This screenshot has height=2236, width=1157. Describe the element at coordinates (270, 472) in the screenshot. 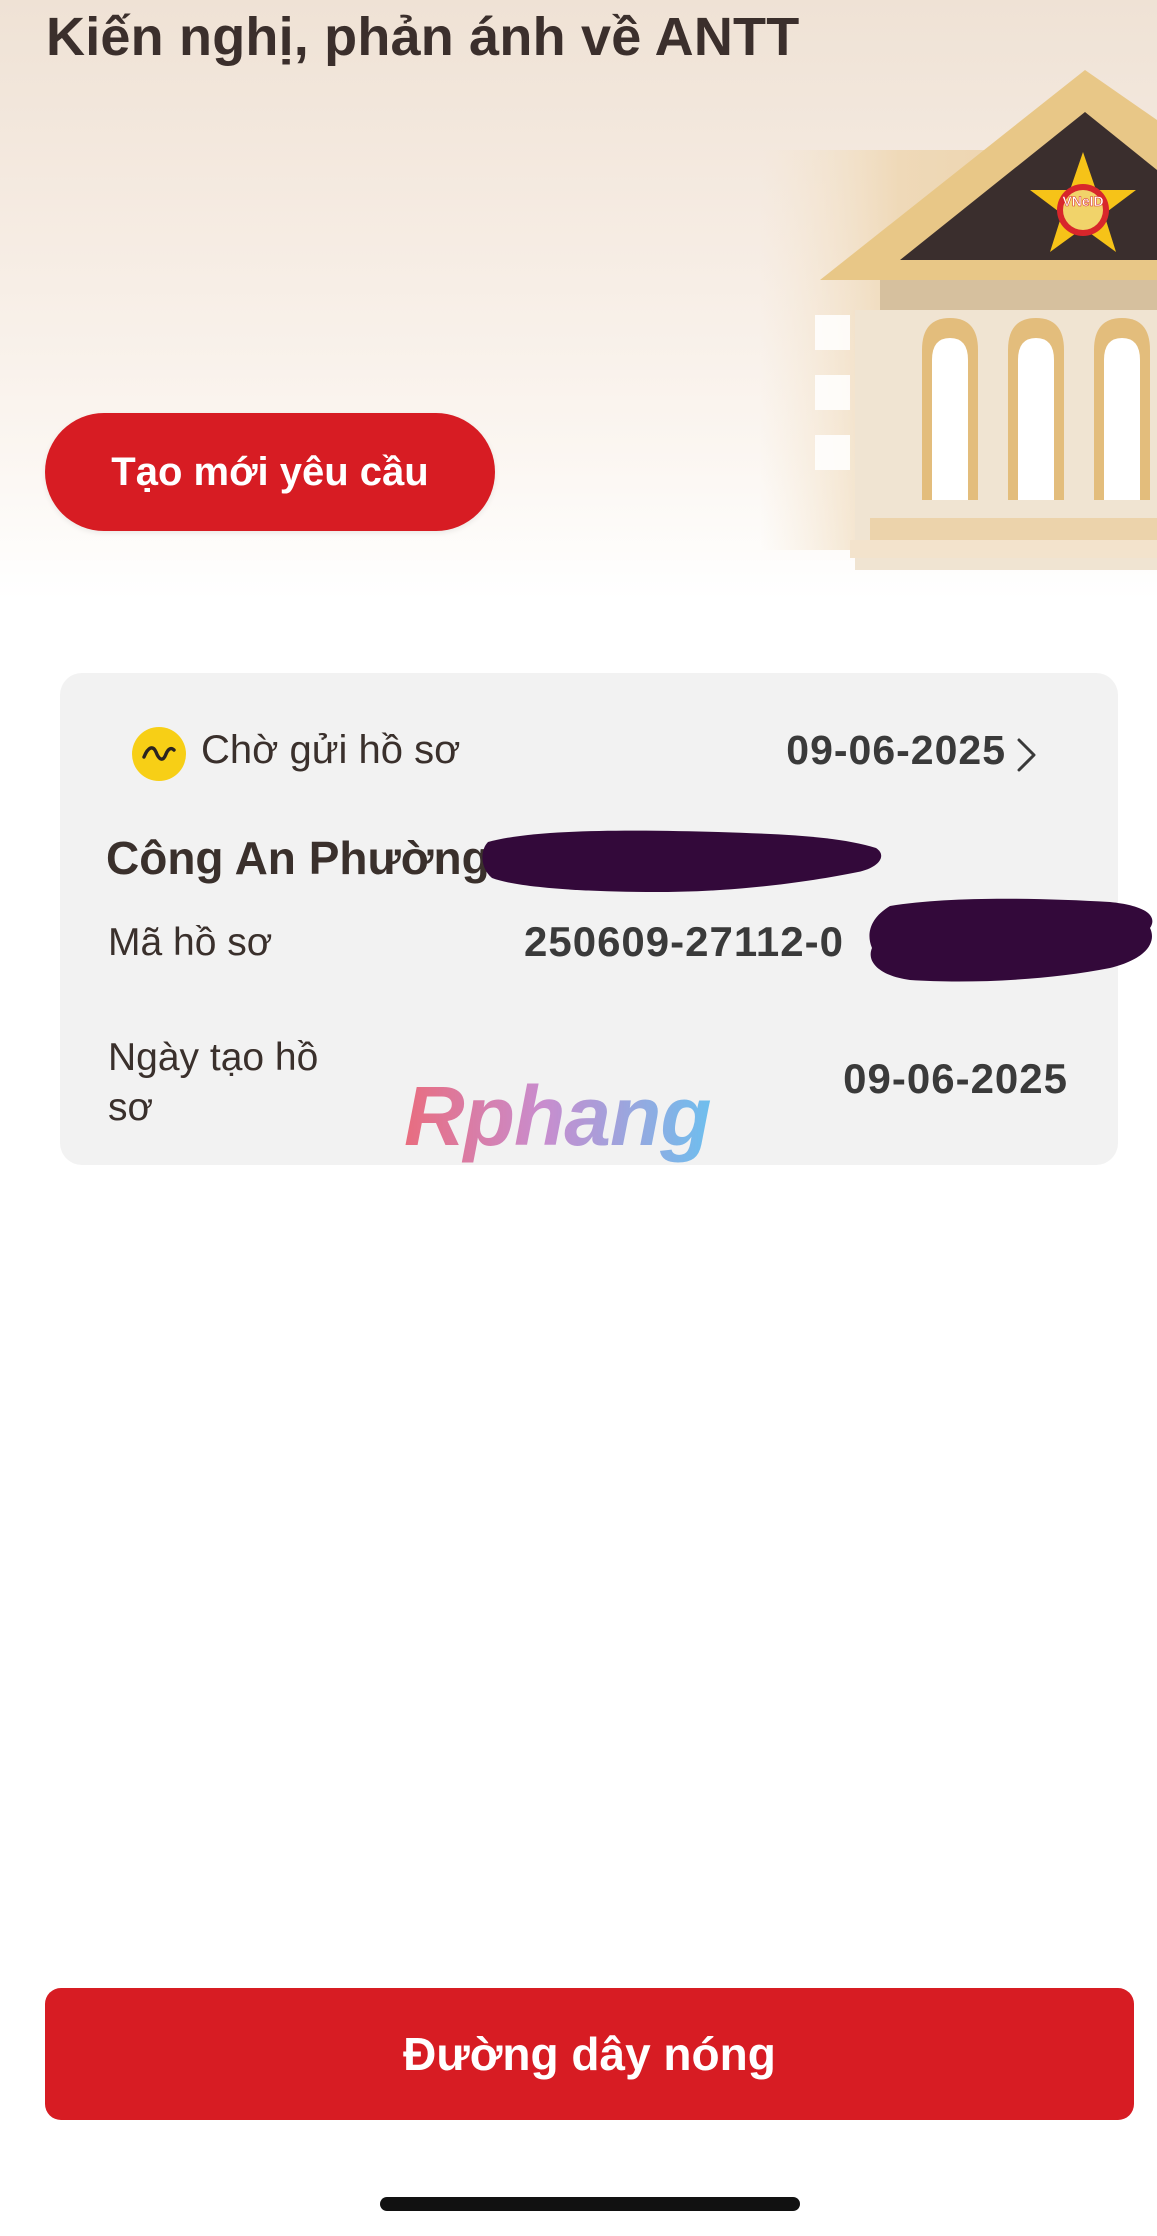

I see `create-request-button: Tạo mới yêu cầu` at that location.